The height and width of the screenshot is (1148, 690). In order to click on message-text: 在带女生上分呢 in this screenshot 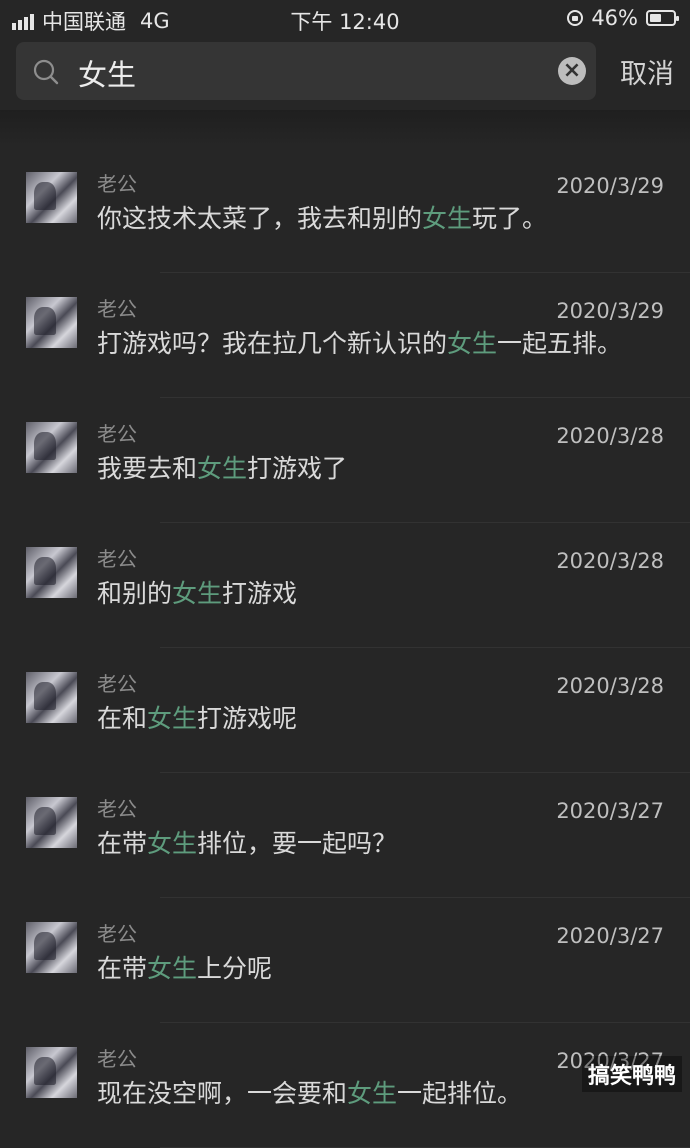, I will do `click(184, 967)`.